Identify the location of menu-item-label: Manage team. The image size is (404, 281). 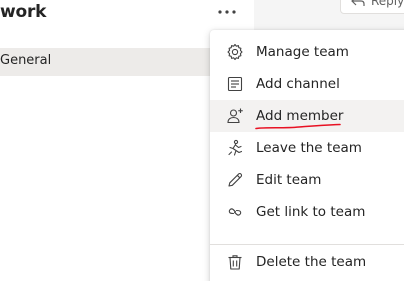
(302, 52).